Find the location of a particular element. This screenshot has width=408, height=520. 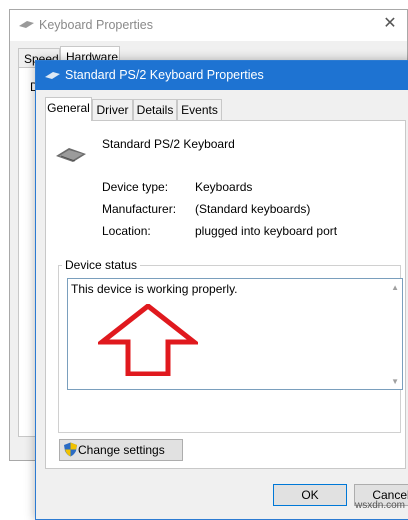

background-titlebar: Keyboard Properties ✕ is located at coordinates (208, 25).